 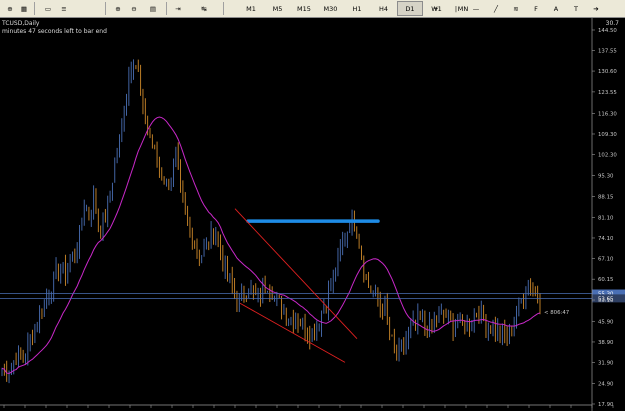 What do you see at coordinates (606, 405) in the screenshot?
I see `price-tick-label: 17.90` at bounding box center [606, 405].